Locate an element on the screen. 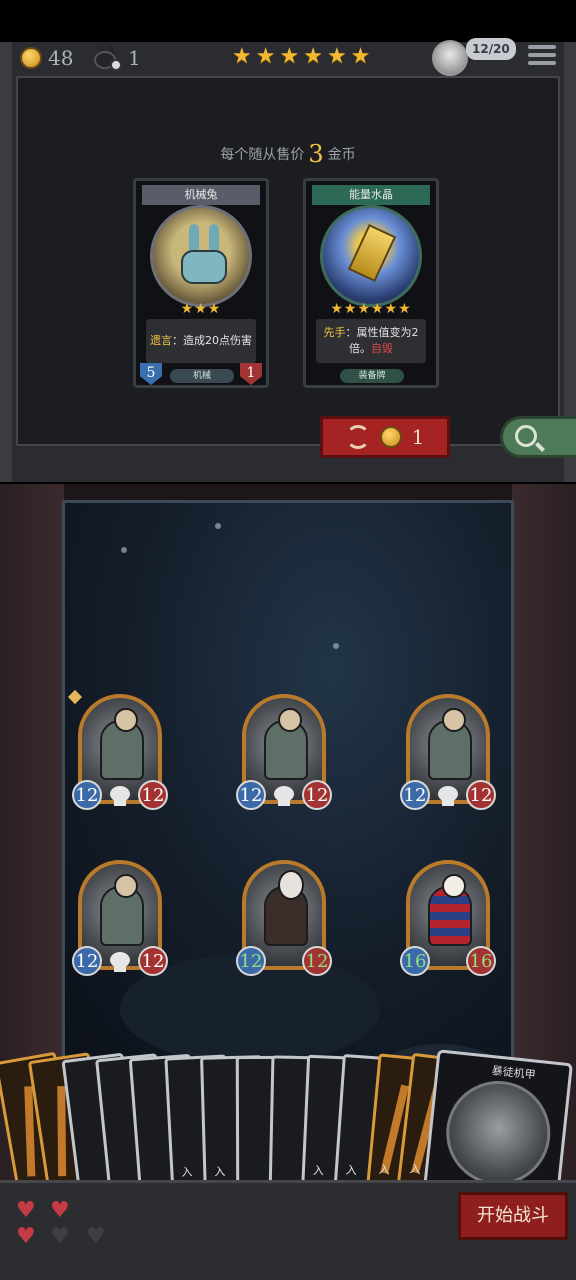 This screenshot has height=1280, width=576. card-description: 先手：属性值变为2倍。自毁 is located at coordinates (371, 341).